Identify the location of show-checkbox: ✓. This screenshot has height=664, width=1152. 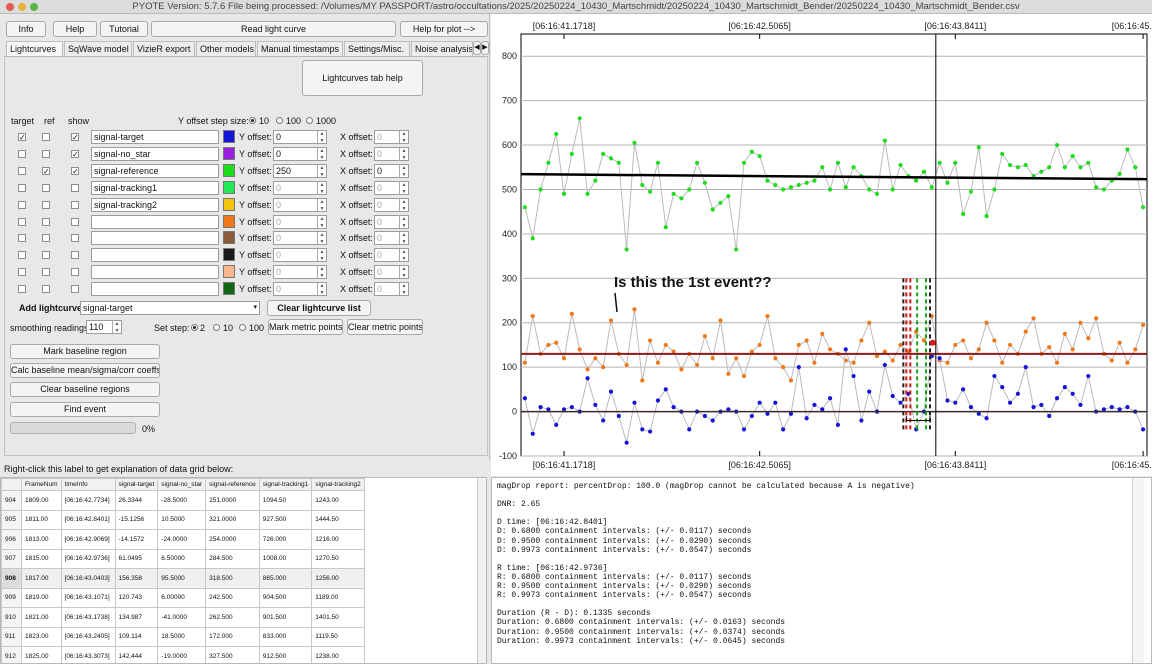
(75, 154).